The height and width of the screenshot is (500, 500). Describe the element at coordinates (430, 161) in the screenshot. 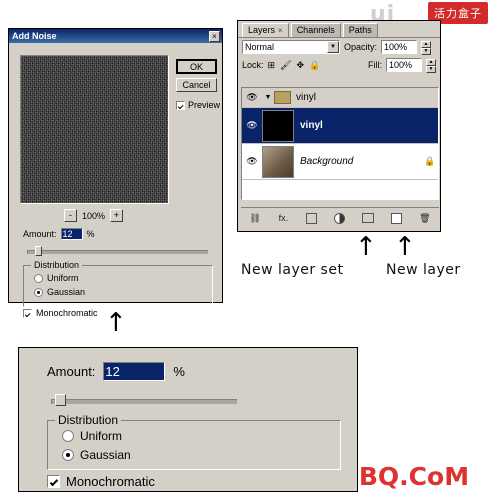

I see `lock-icon: 🔒` at that location.